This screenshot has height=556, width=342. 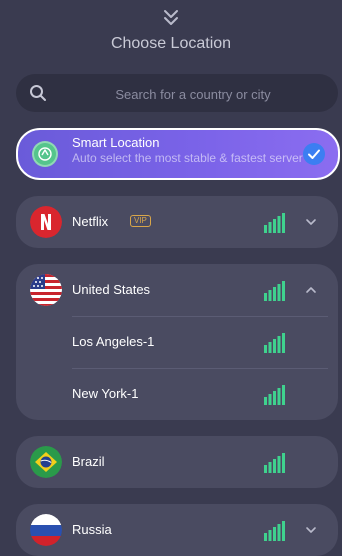 I want to click on city-name: Los Angeles-1, so click(x=113, y=341).